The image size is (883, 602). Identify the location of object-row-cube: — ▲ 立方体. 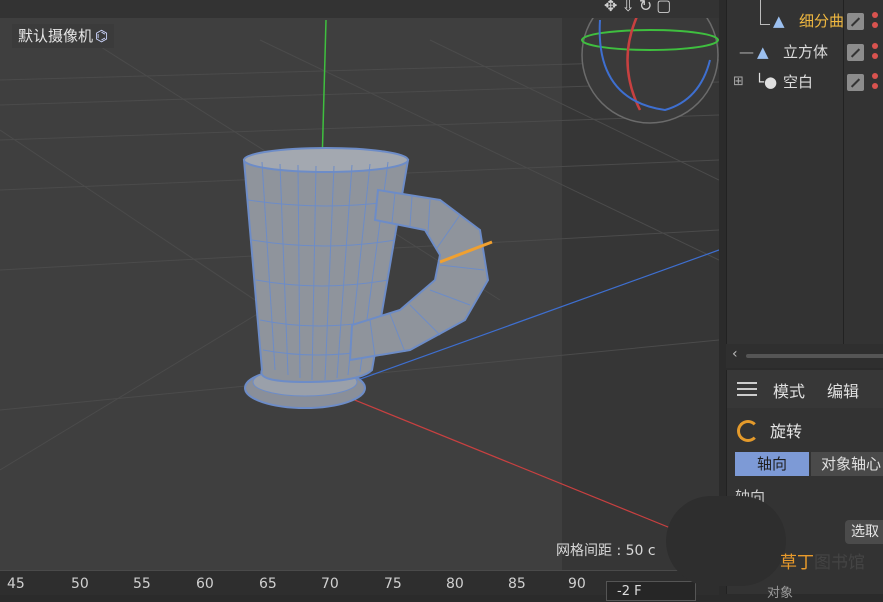
(805, 52).